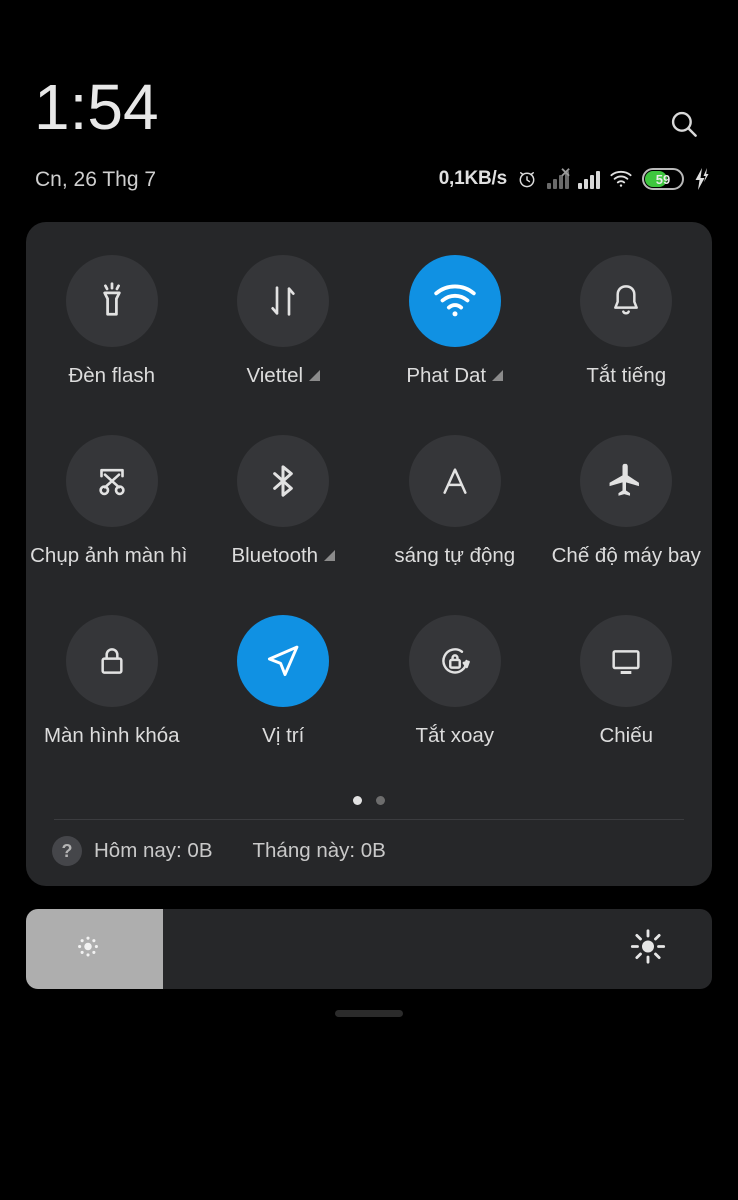 This screenshot has height=1200, width=738. I want to click on data-usage-today: Hôm nay: 0B, so click(153, 850).